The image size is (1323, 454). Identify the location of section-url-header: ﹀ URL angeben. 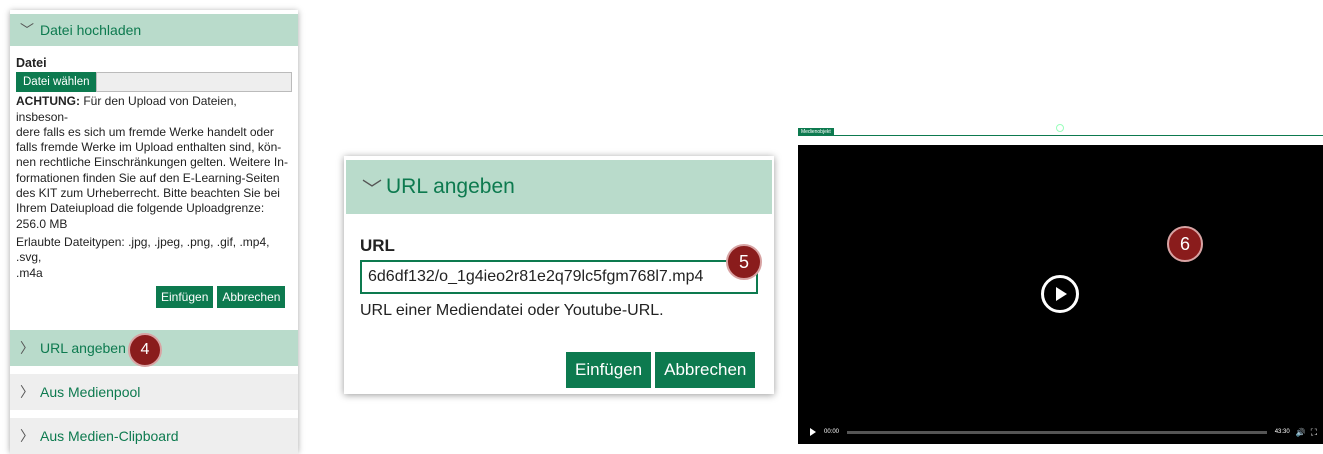
(559, 187).